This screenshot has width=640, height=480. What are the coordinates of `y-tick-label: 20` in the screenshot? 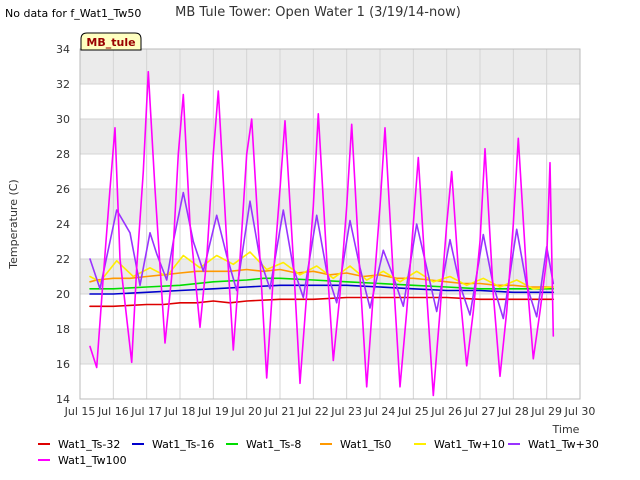 It's located at (63, 294).